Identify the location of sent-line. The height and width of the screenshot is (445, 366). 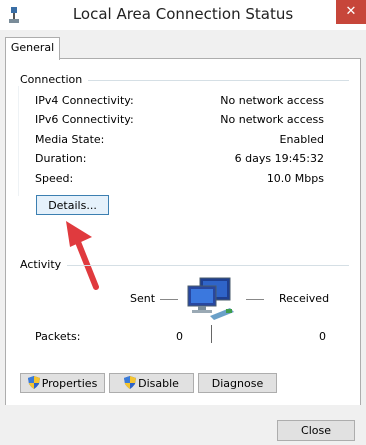
(169, 299).